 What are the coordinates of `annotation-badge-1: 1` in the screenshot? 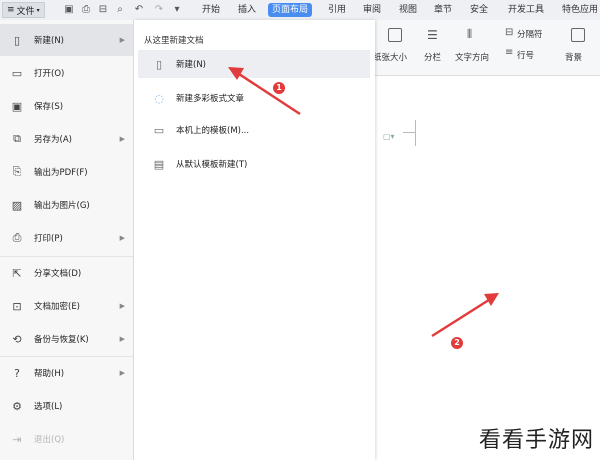 It's located at (279, 88).